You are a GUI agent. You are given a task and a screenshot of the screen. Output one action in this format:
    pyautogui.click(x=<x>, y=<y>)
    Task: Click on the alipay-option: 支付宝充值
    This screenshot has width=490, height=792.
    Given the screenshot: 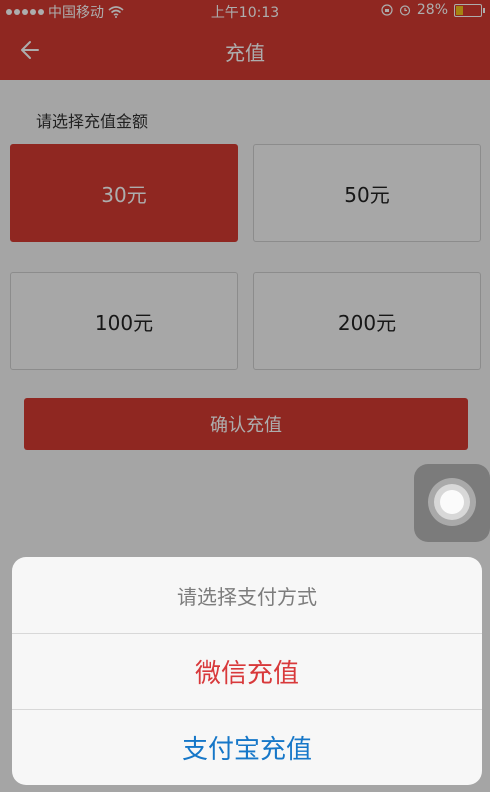 What is the action you would take?
    pyautogui.click(x=247, y=747)
    